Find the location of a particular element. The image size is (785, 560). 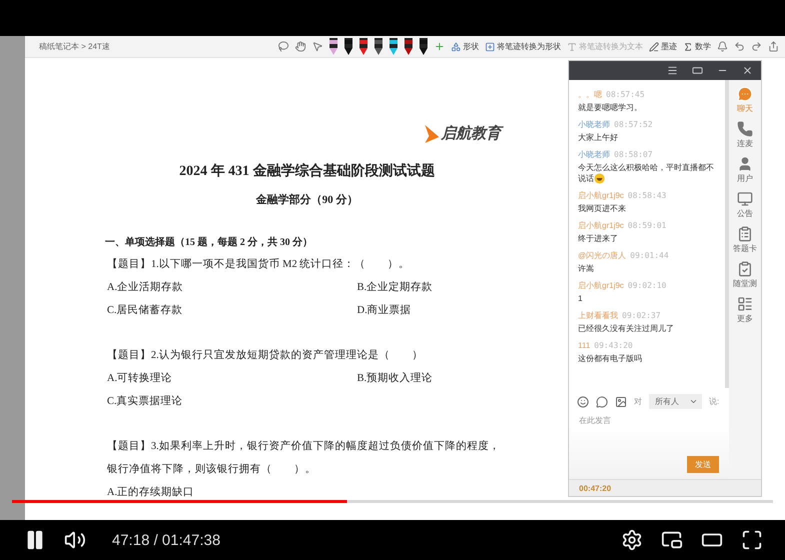

toolbar-button: 墨迹 is located at coordinates (663, 46).